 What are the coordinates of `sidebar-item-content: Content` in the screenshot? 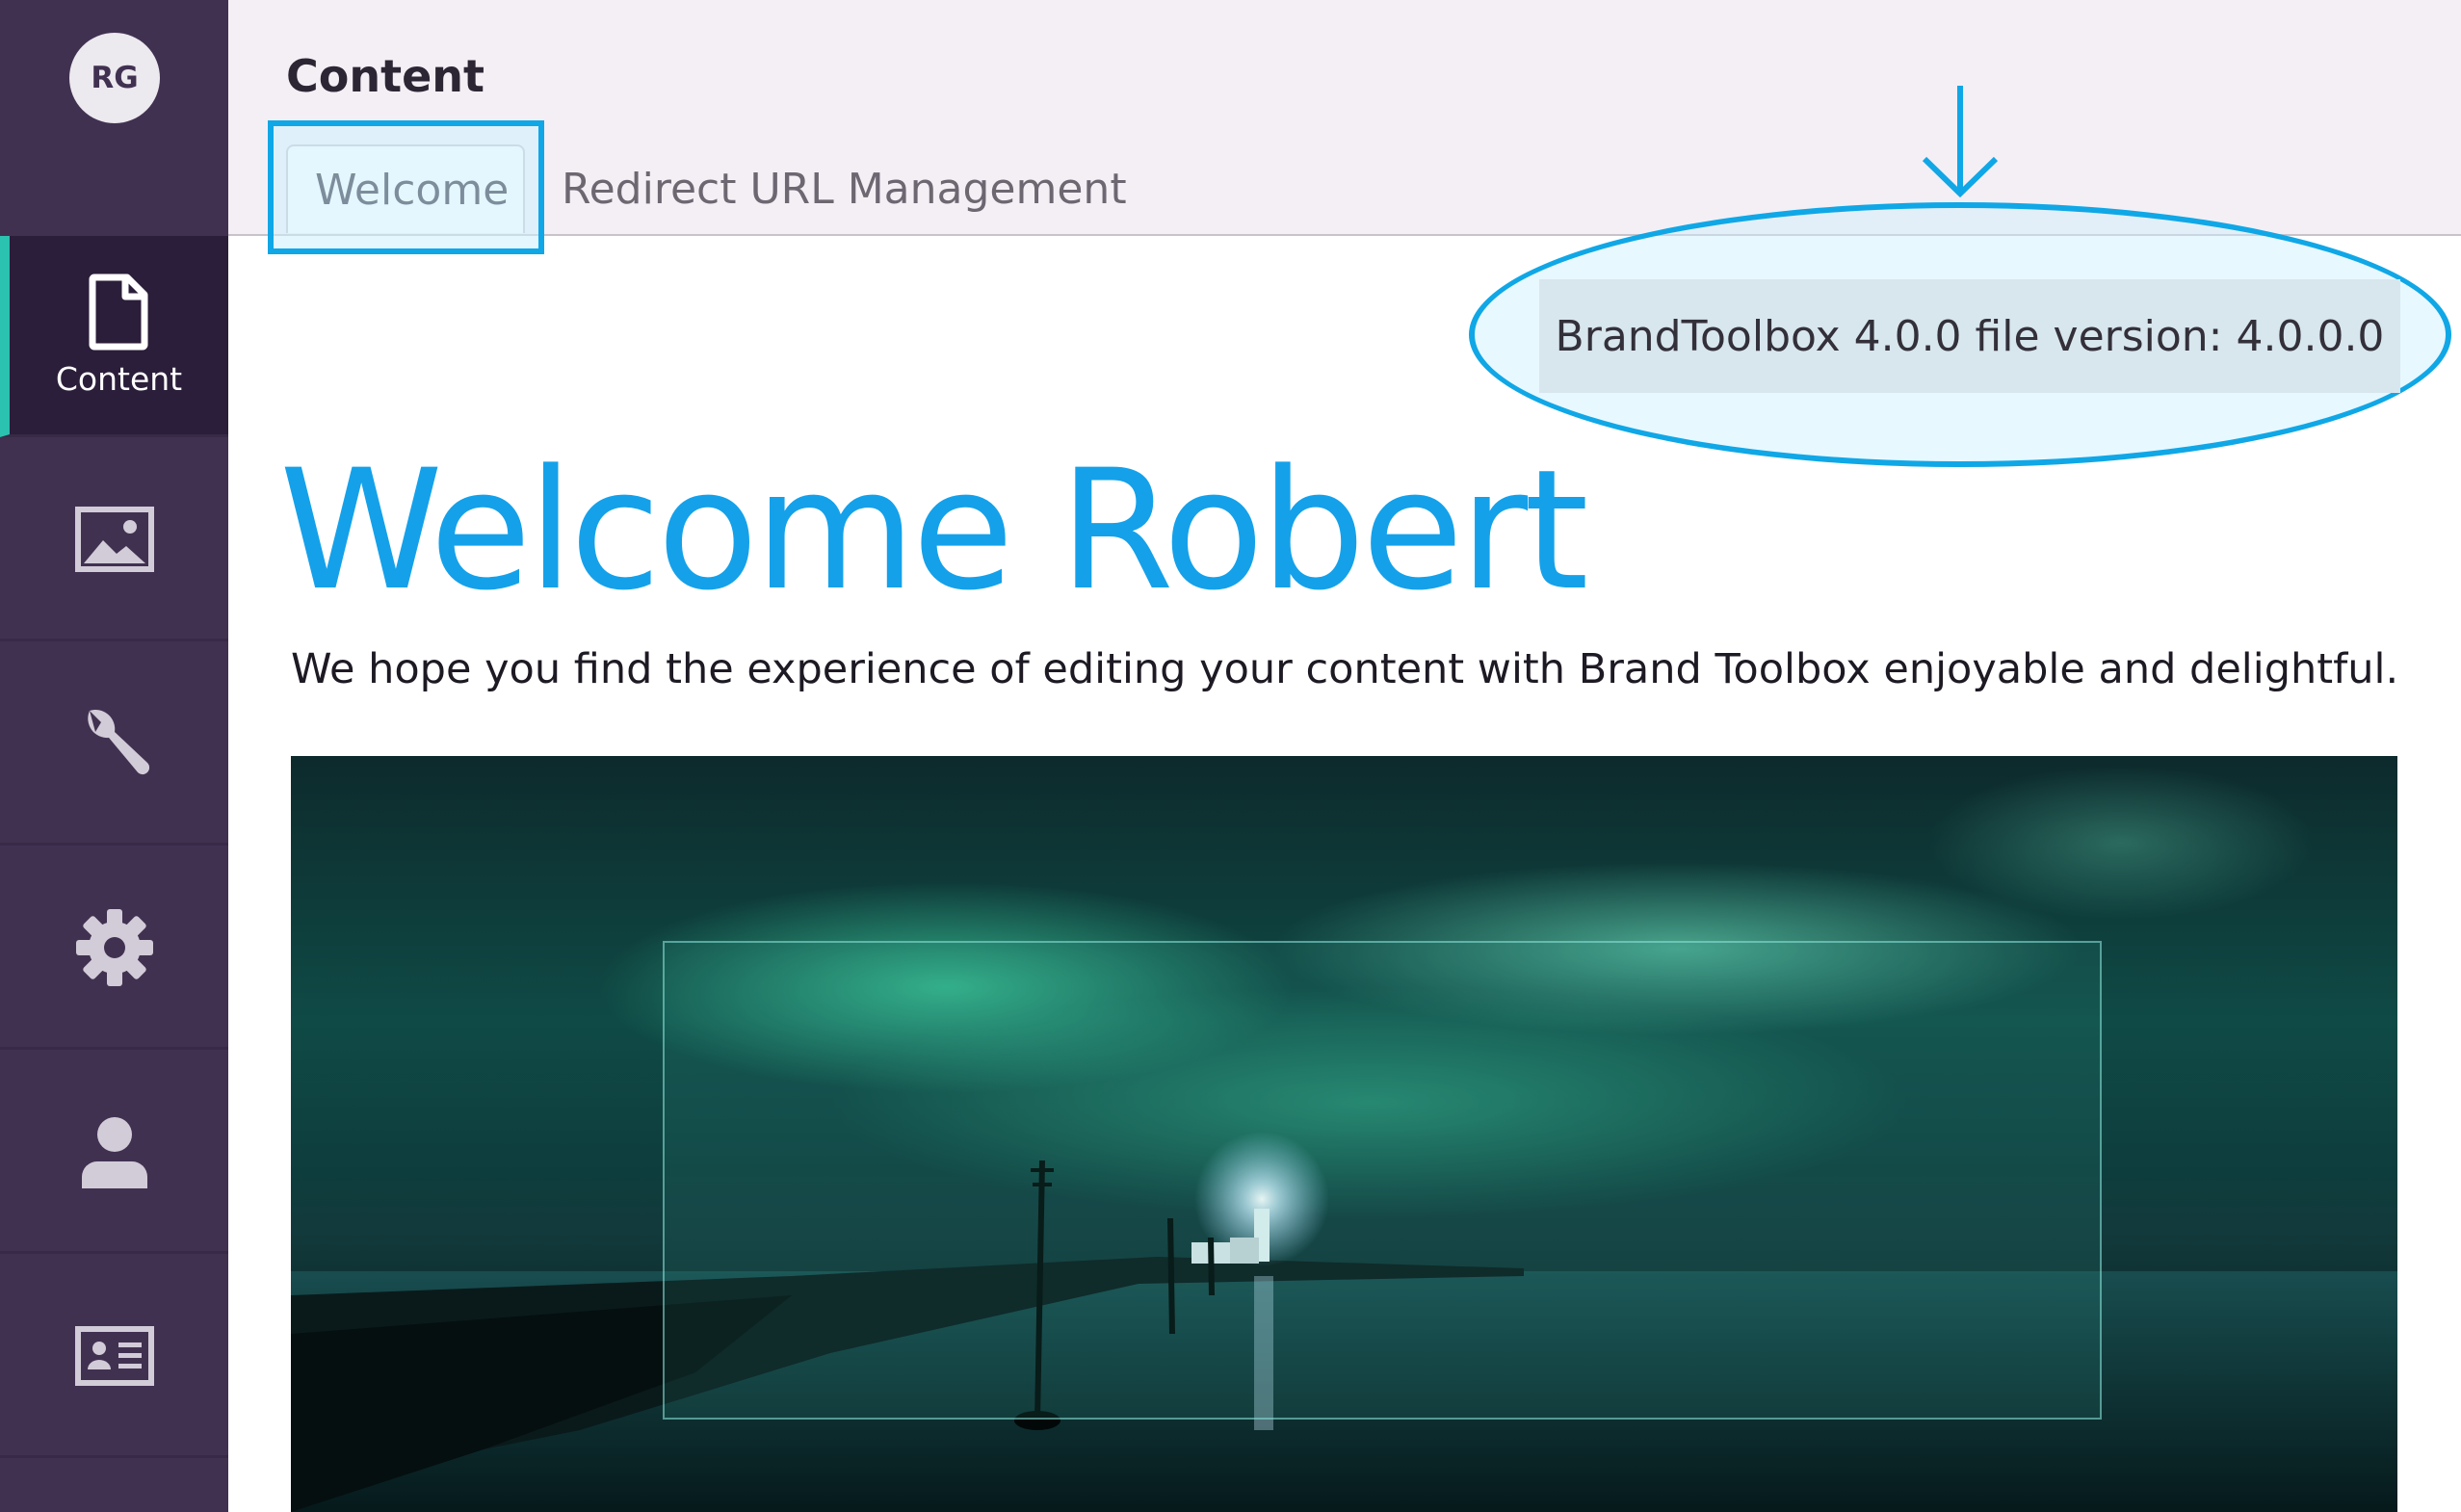 It's located at (114, 337).